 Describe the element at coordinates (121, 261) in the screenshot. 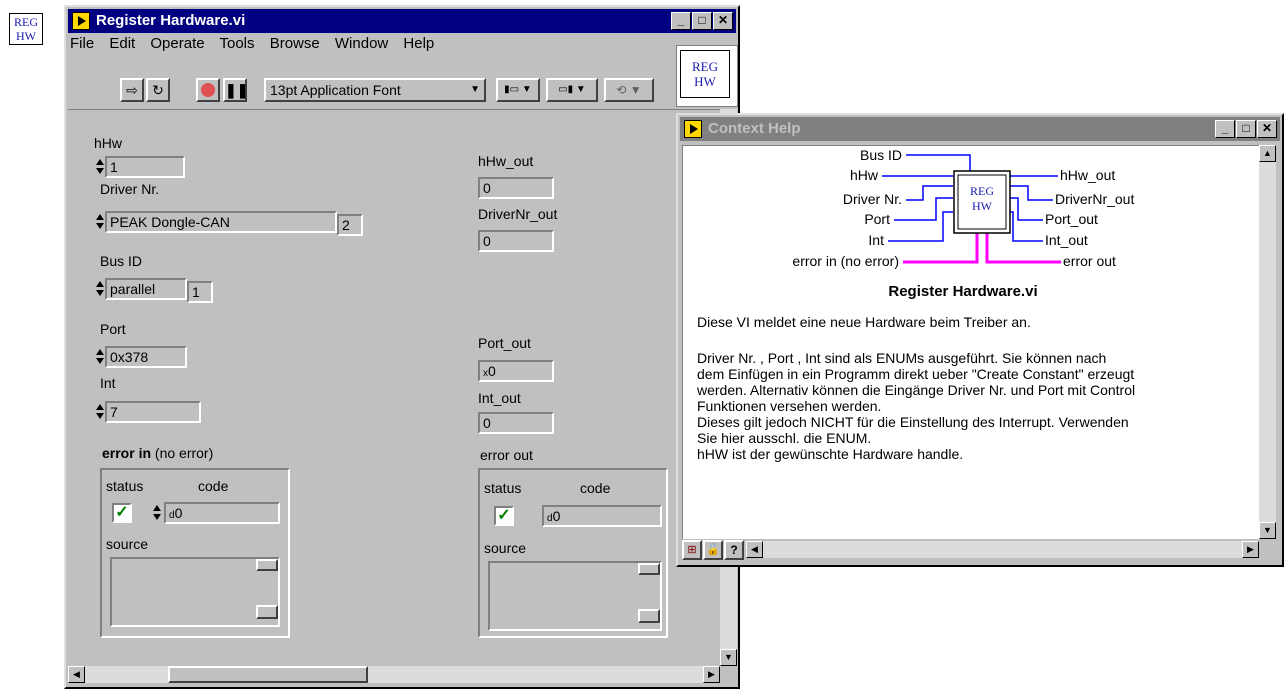

I see `busid-label: Bus ID` at that location.